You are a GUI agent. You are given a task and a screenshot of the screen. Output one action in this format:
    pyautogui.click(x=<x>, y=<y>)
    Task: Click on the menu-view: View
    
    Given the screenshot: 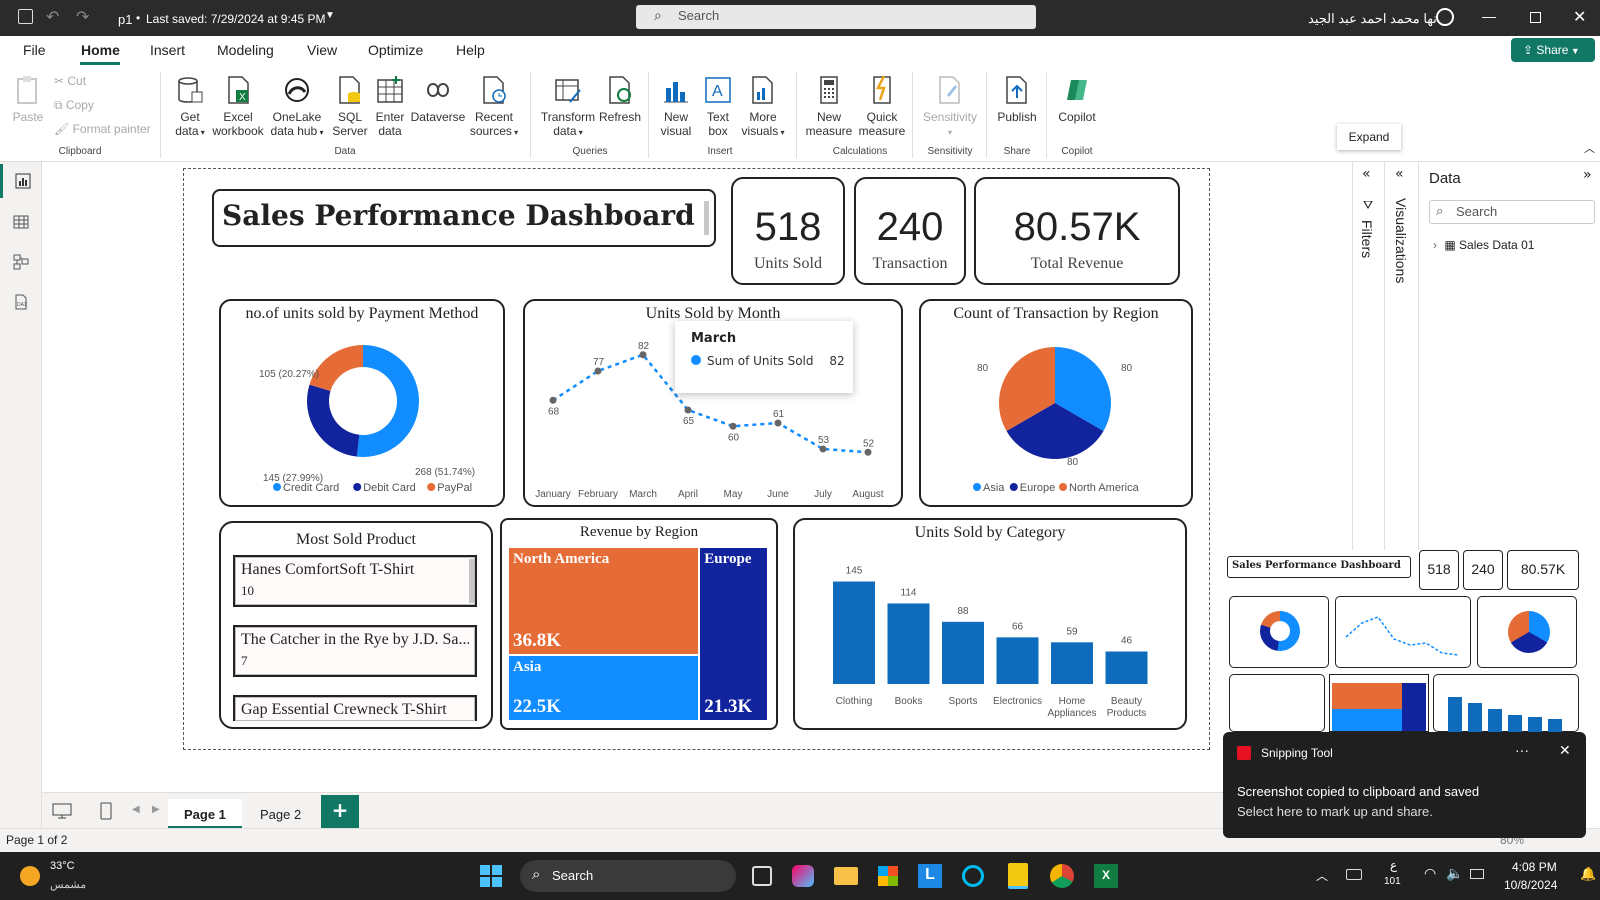 What is the action you would take?
    pyautogui.click(x=322, y=50)
    